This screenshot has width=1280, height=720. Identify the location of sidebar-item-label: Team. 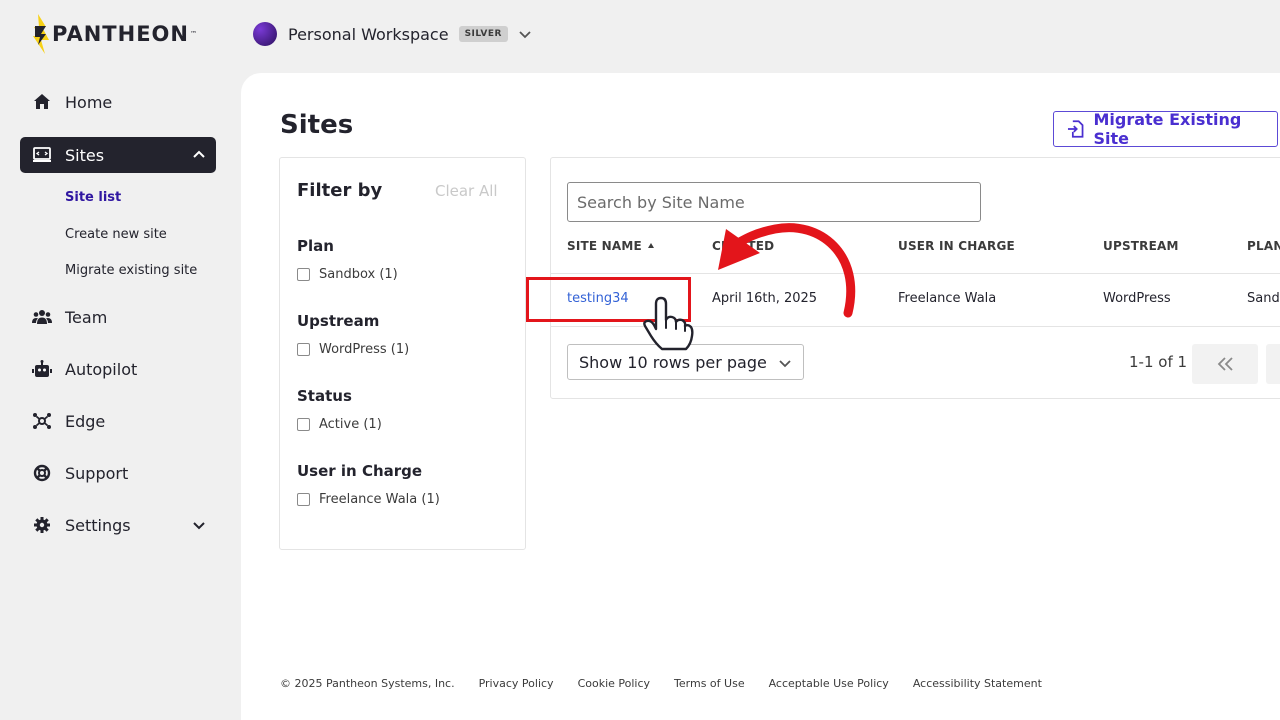
(86, 317).